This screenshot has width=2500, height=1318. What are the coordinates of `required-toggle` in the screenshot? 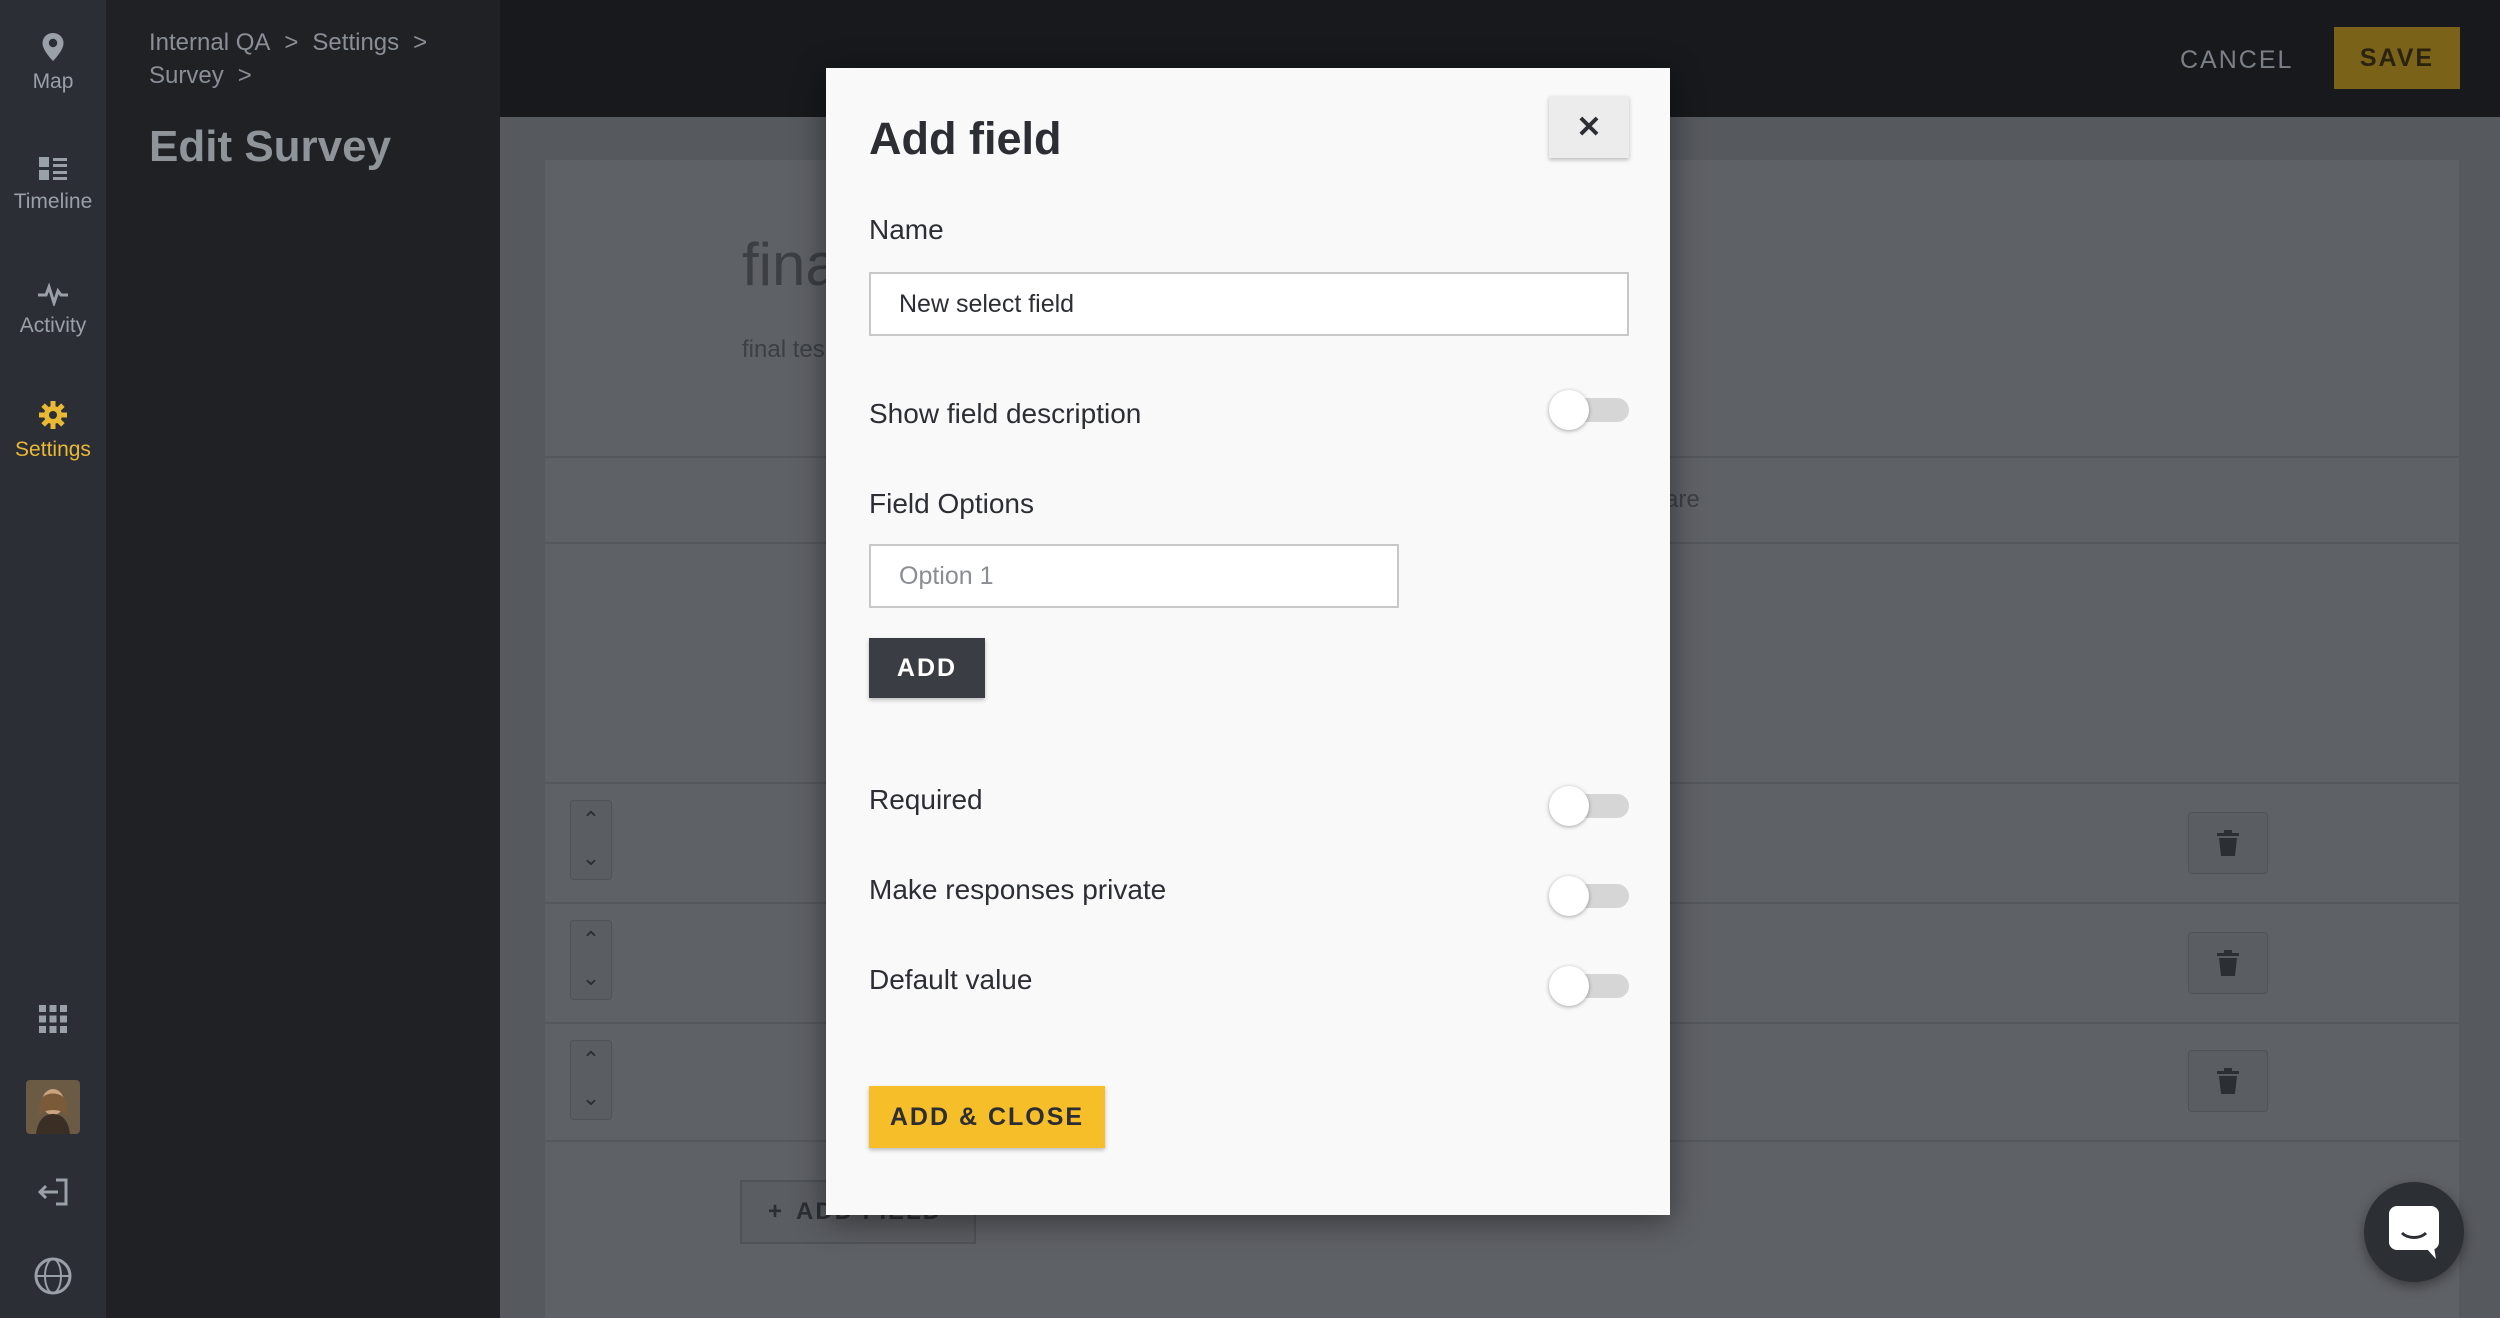 It's located at (1589, 806).